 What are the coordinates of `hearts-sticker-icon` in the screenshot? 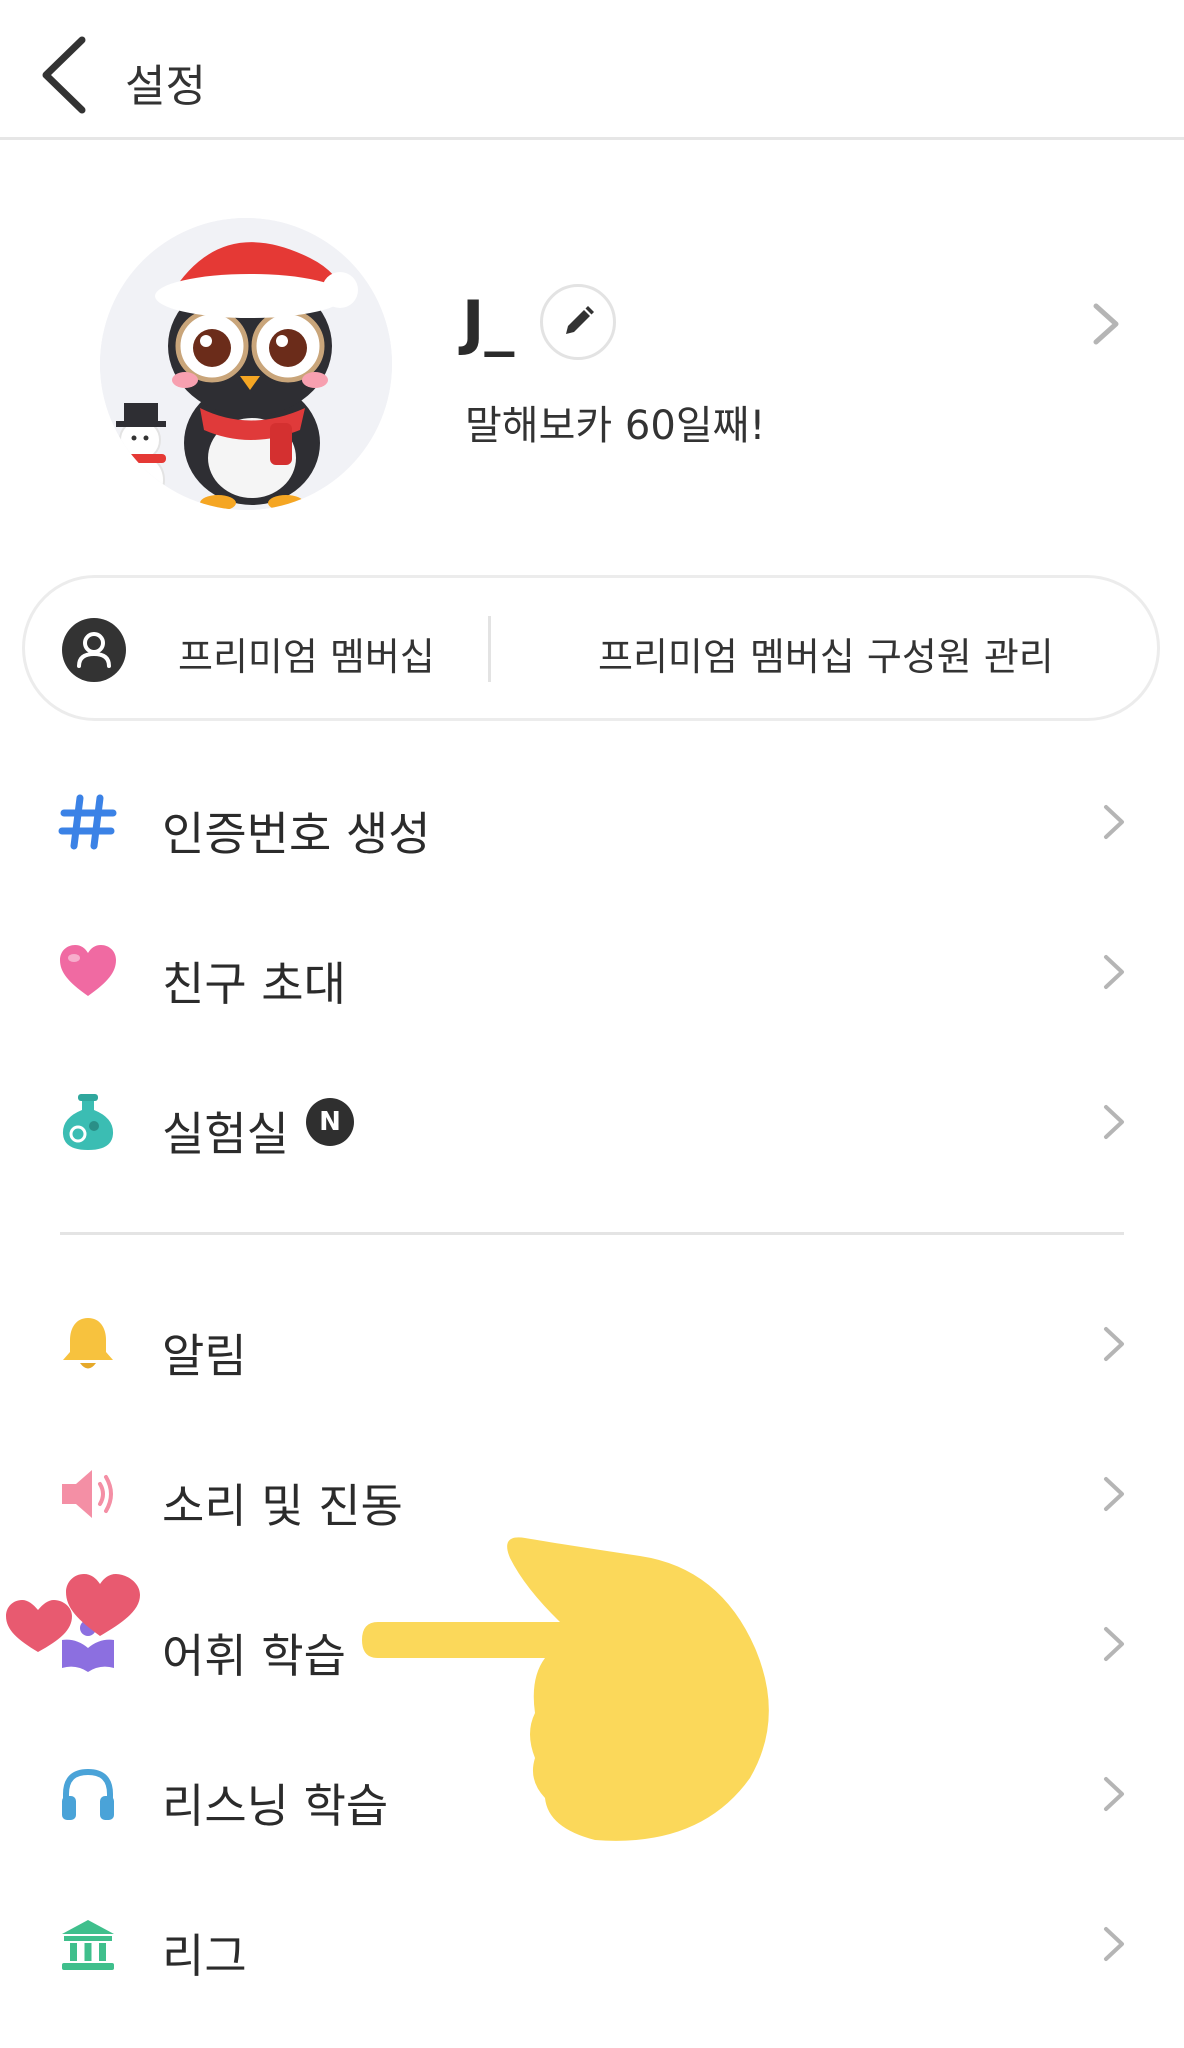 It's located at (73, 1613).